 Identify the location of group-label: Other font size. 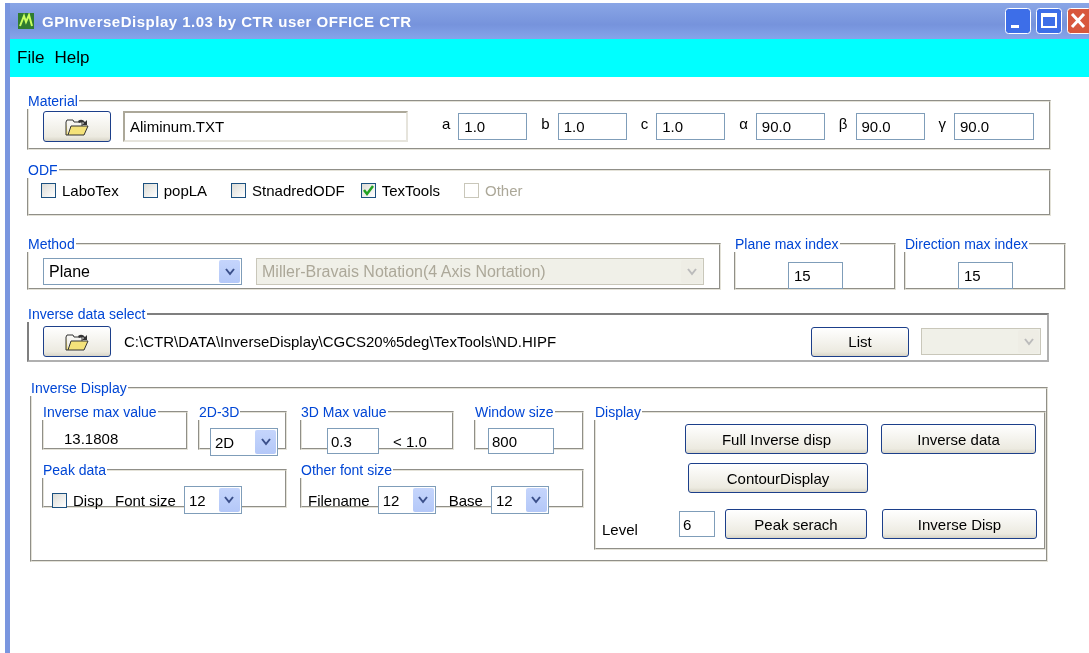
(347, 470).